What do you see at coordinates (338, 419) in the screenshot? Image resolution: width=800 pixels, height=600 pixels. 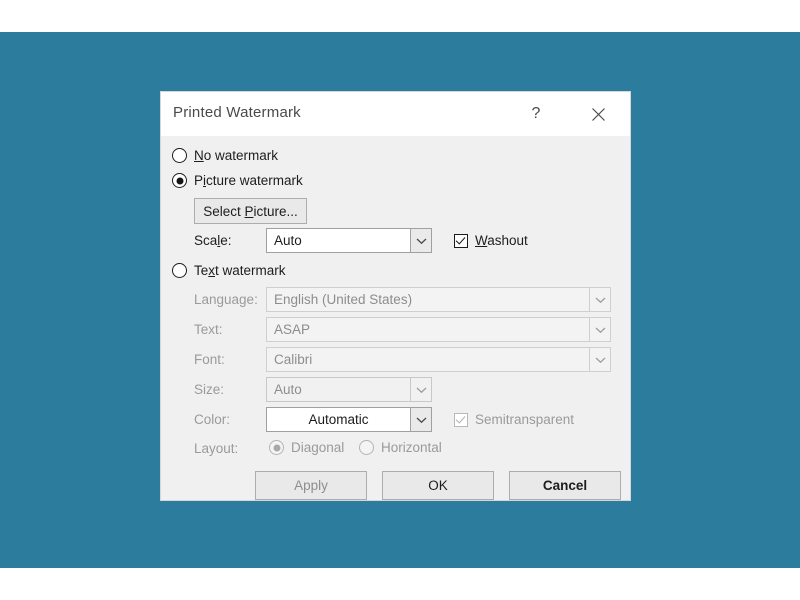 I see `color-value: Automatic` at bounding box center [338, 419].